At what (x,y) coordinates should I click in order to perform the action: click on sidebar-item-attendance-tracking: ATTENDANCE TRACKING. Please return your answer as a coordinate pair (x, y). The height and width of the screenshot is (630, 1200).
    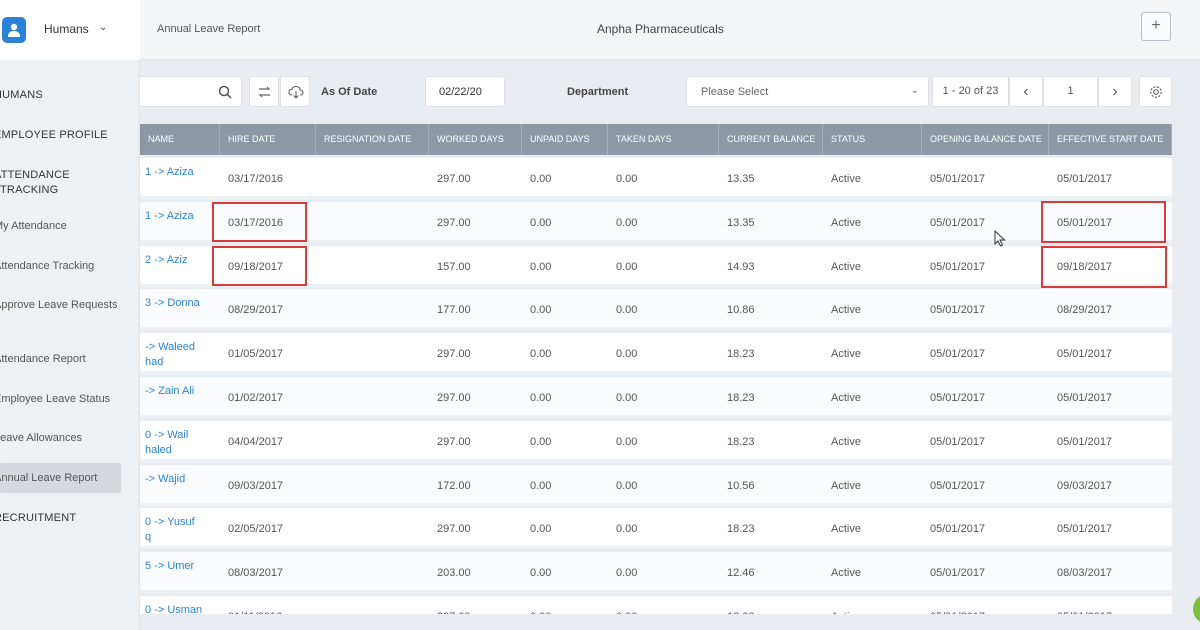
    Looking at the image, I should click on (60, 184).